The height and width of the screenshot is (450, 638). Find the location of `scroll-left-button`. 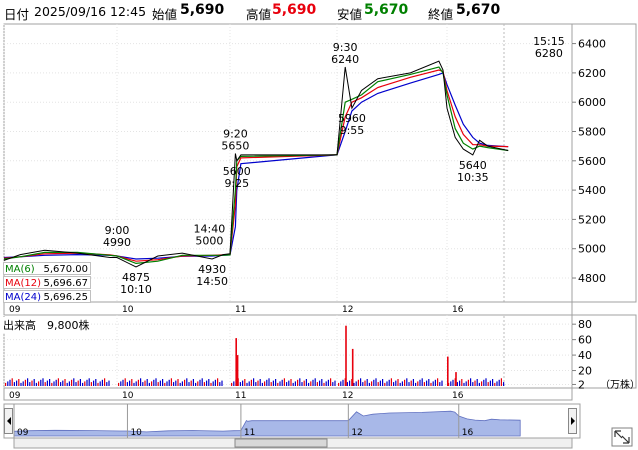

scroll-left-button is located at coordinates (8, 421).